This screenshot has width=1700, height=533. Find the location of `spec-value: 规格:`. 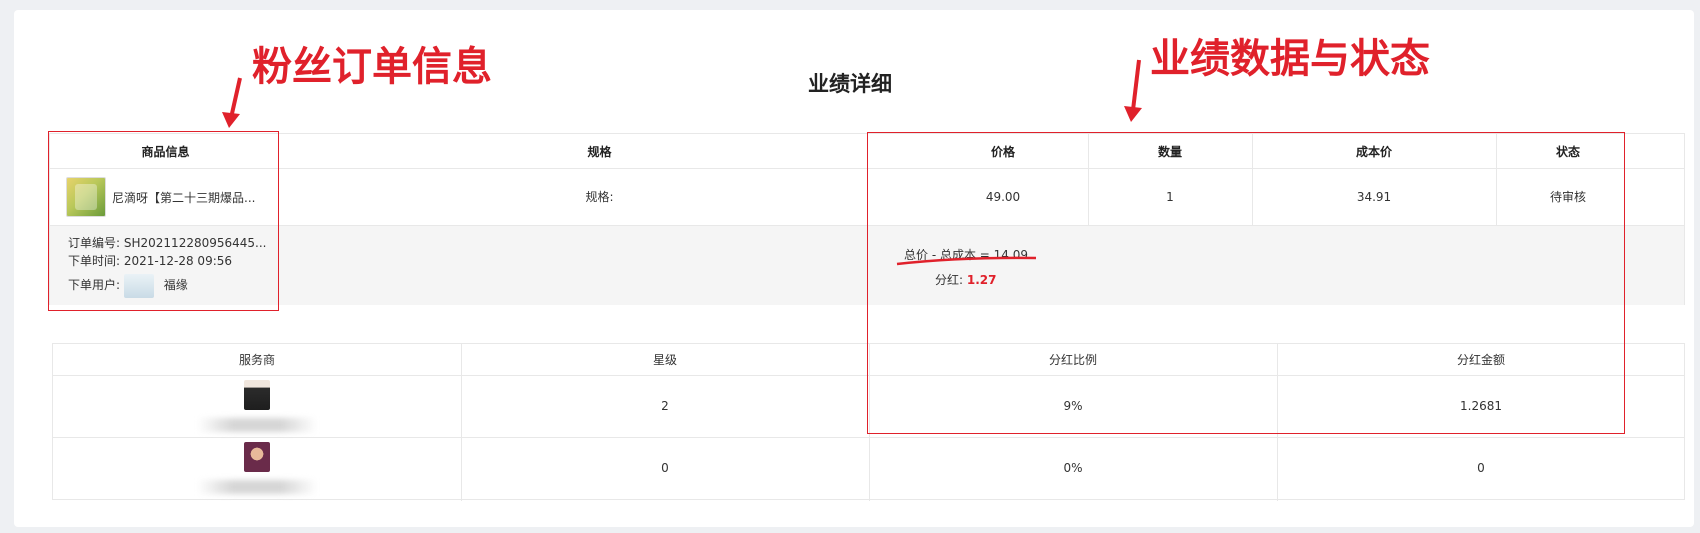

spec-value: 规格: is located at coordinates (599, 197).